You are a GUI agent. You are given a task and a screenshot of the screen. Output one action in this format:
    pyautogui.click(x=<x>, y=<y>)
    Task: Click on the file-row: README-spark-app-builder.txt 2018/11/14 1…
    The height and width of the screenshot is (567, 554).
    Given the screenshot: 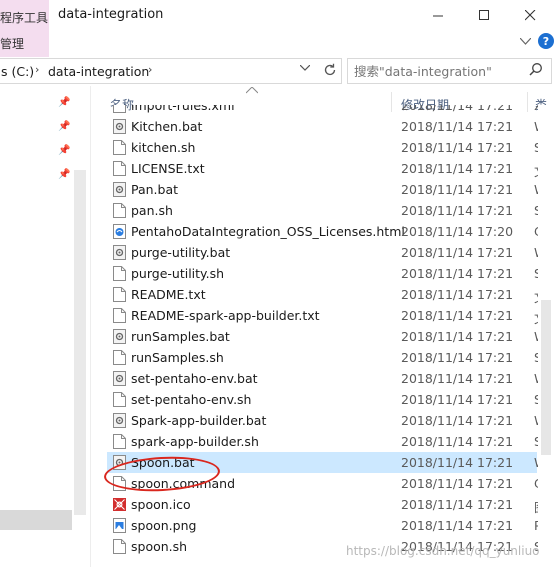 What is the action you would take?
    pyautogui.click(x=327, y=315)
    